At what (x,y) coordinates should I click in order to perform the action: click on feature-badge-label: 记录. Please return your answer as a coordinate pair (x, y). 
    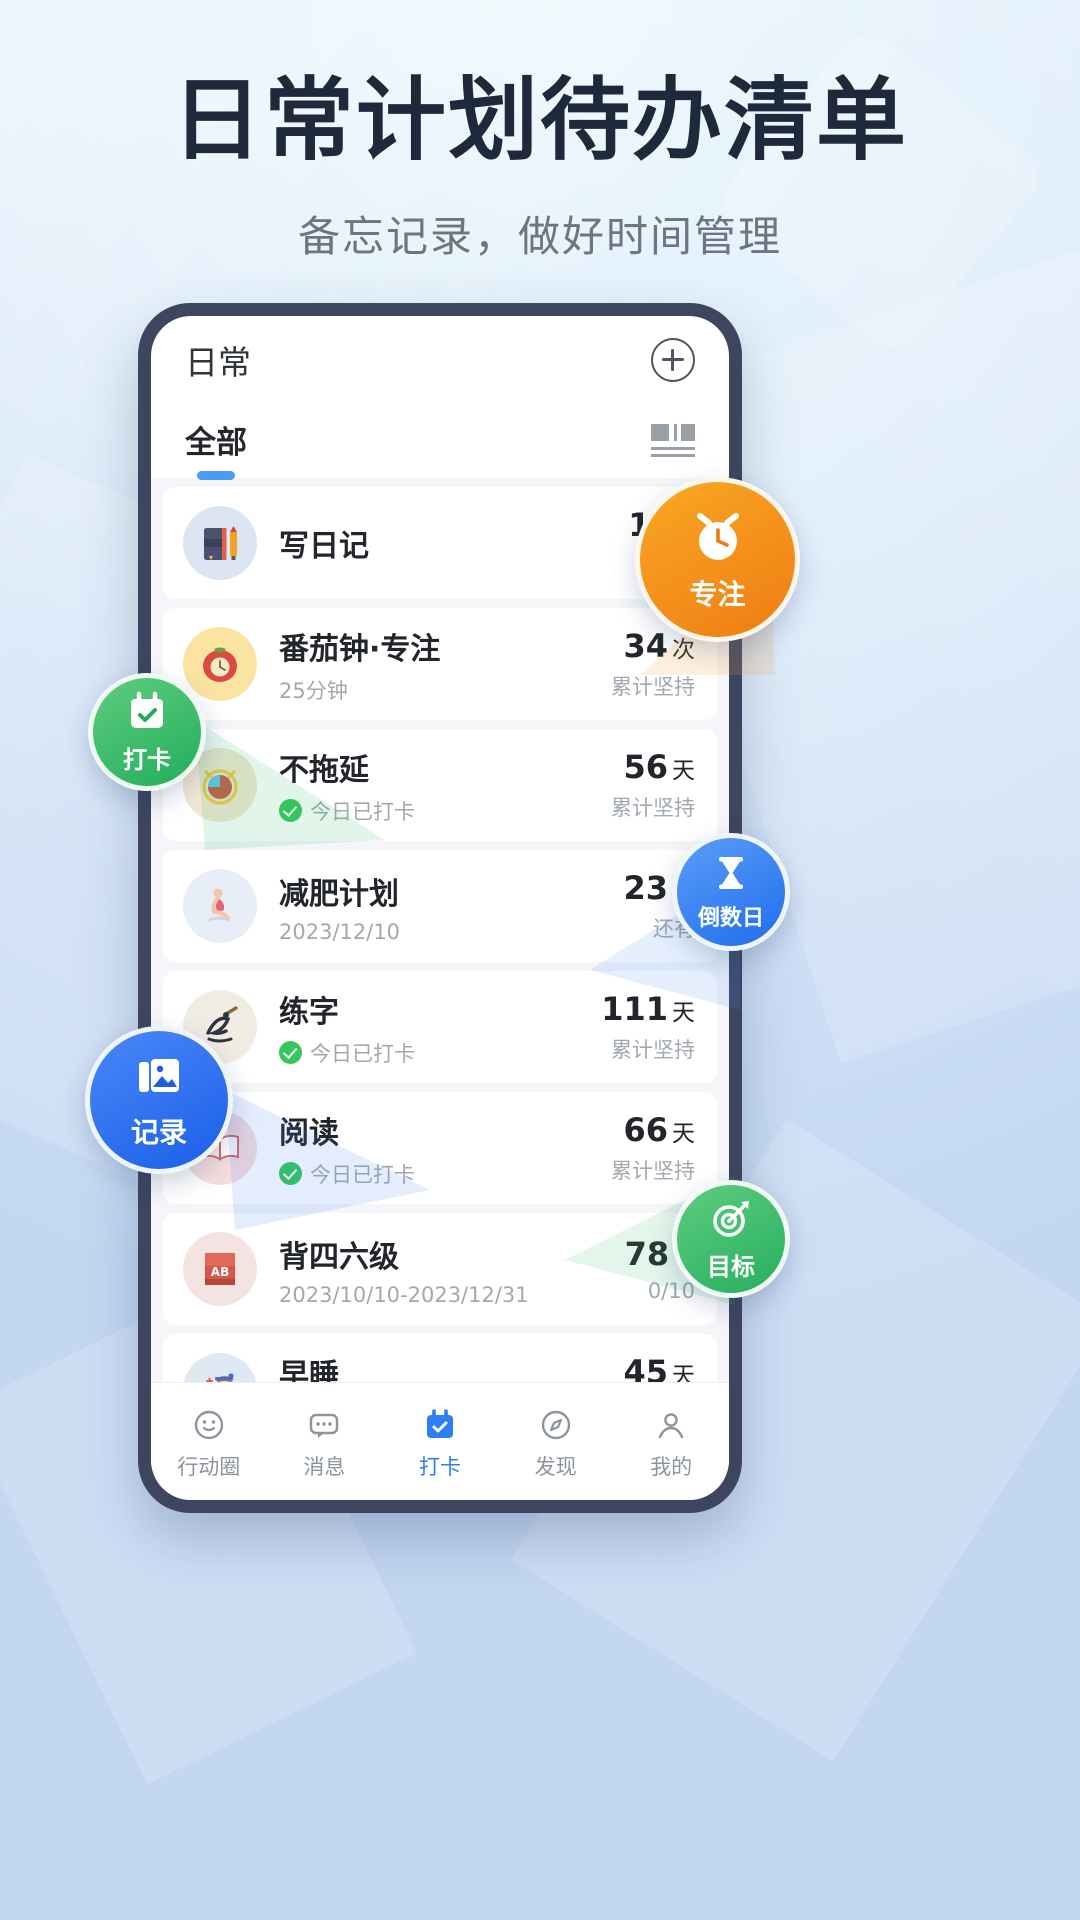
    Looking at the image, I should click on (158, 1132).